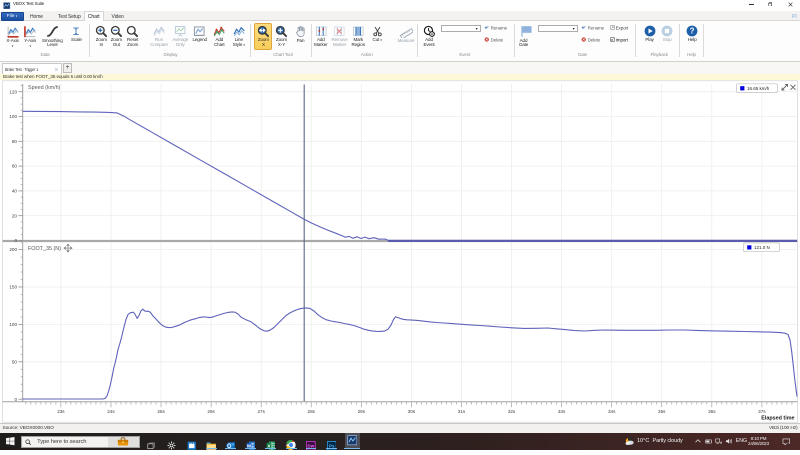  Describe the element at coordinates (512, 411) in the screenshot. I see `svg-text: 32s` at that location.